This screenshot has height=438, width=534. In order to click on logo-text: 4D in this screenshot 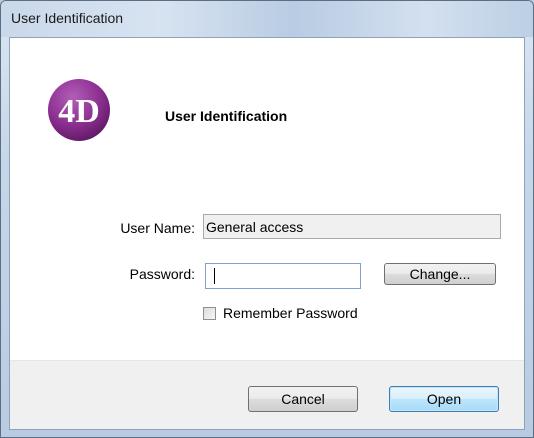, I will do `click(79, 111)`.